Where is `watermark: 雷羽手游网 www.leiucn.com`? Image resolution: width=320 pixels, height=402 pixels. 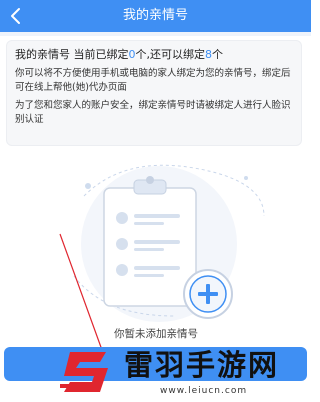 watermark: 雷羽手游网 www.leiucn.com is located at coordinates (185, 372).